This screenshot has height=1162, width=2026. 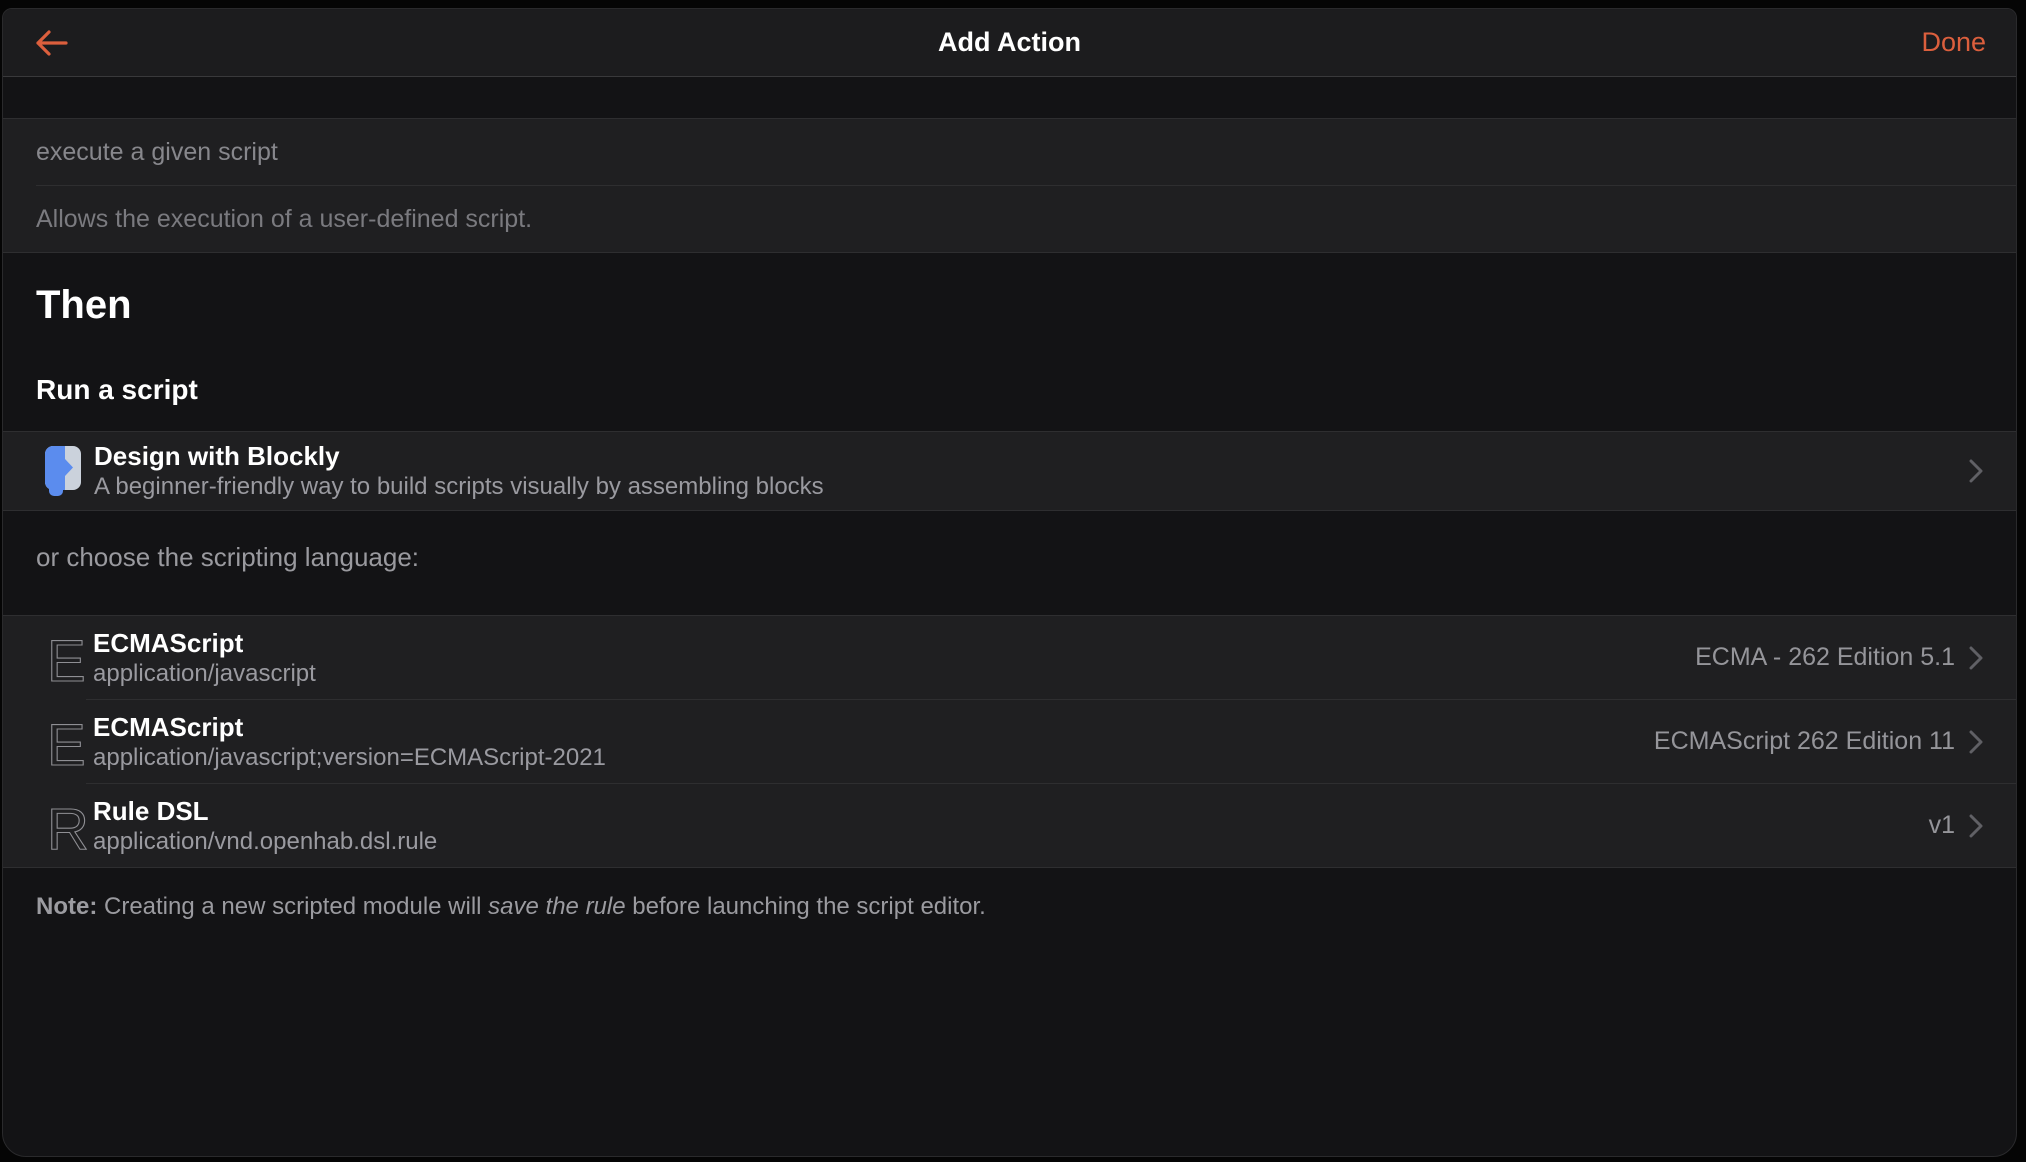 What do you see at coordinates (52, 42) in the screenshot?
I see `back-arrow-icon` at bounding box center [52, 42].